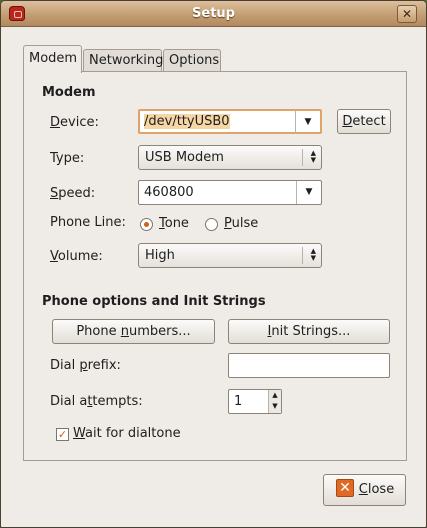 The image size is (427, 528). I want to click on speed-combo: 460800 ▼, so click(230, 192).